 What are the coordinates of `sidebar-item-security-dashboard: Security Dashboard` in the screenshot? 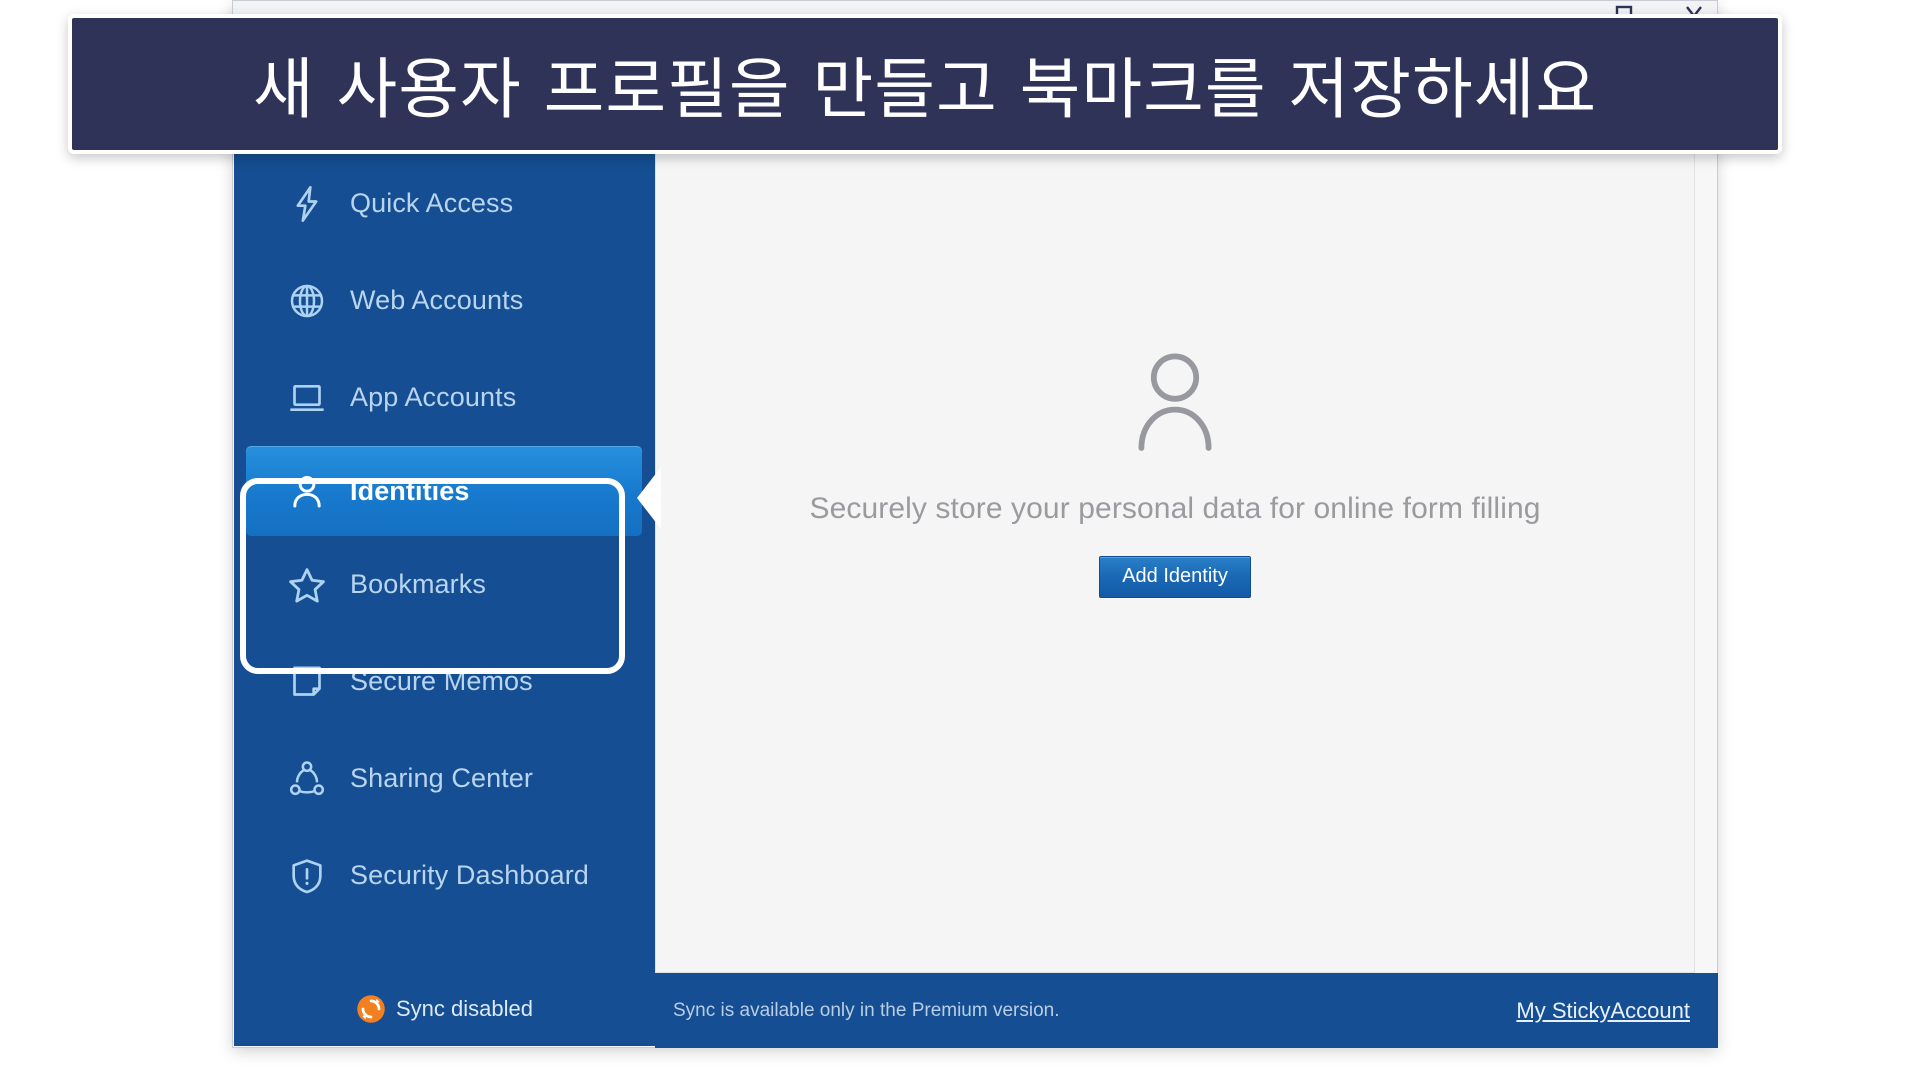 It's located at (444, 875).